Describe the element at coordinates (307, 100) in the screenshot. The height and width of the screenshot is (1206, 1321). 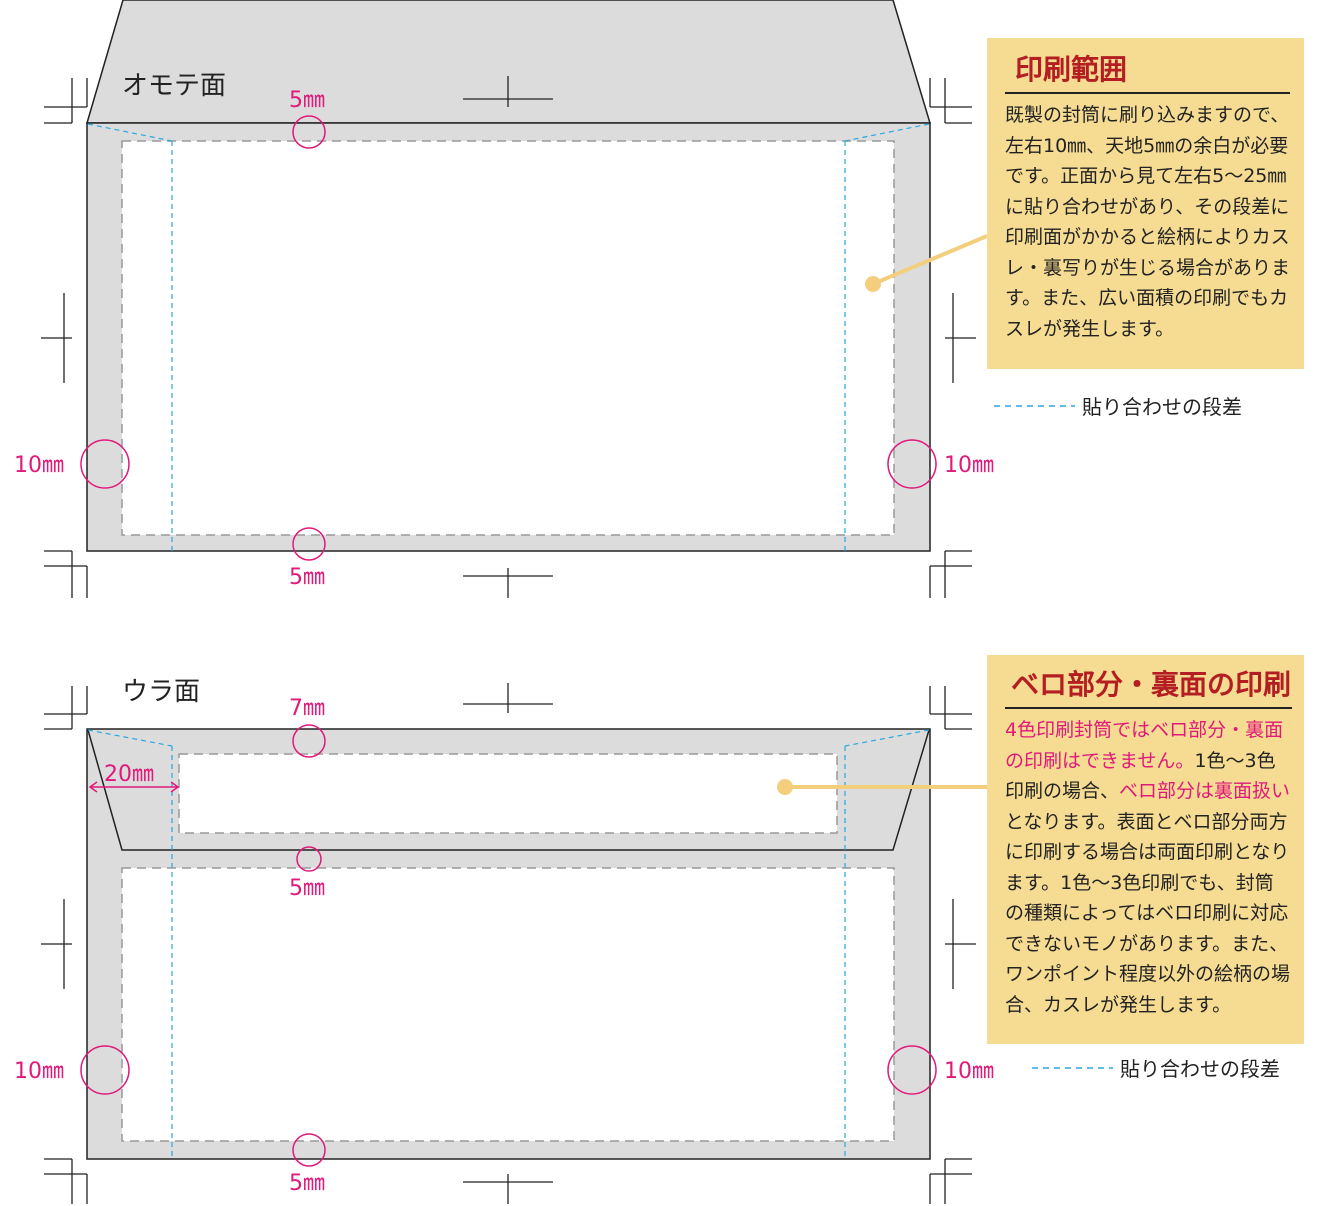
I see `front-margin-top-label: 5㎜` at that location.